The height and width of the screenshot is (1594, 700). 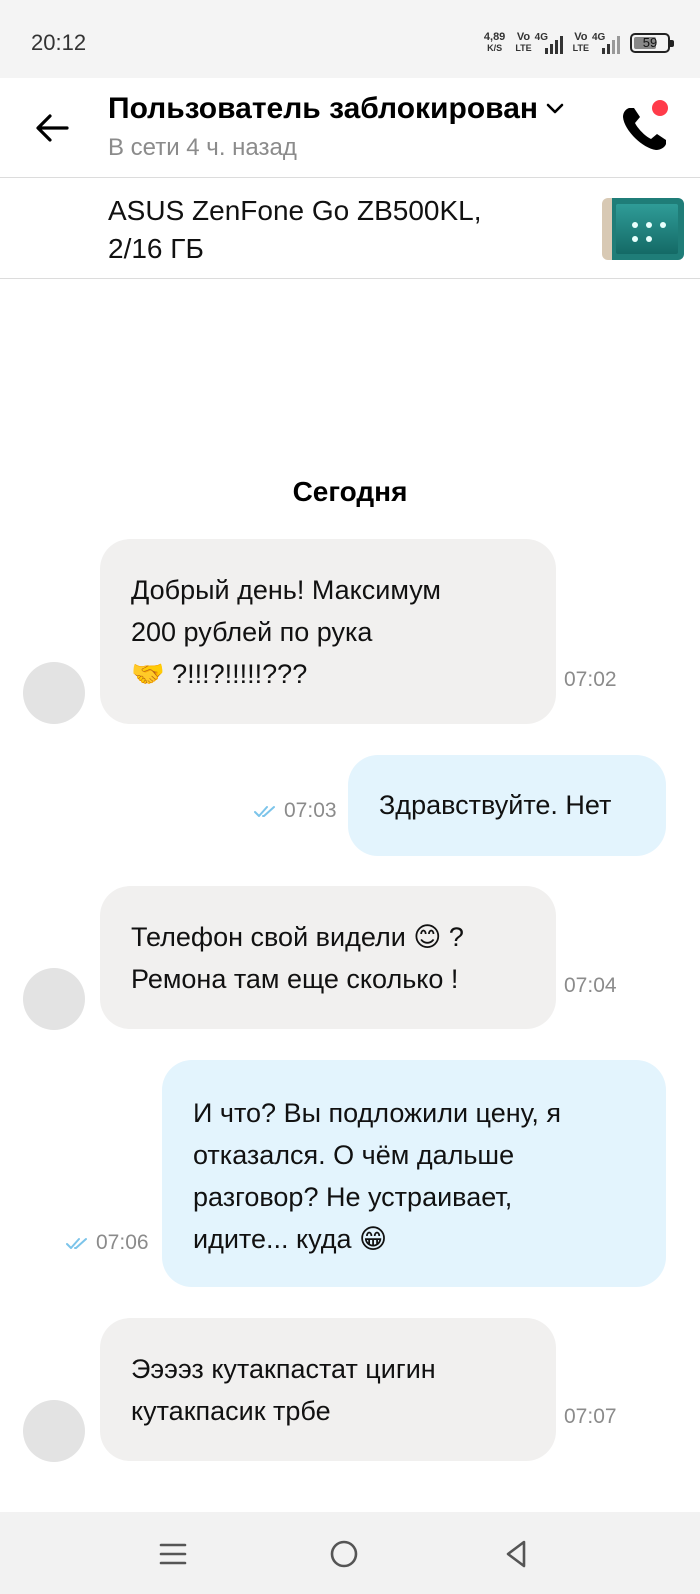 I want to click on message-time: 07:07, so click(x=590, y=1416).